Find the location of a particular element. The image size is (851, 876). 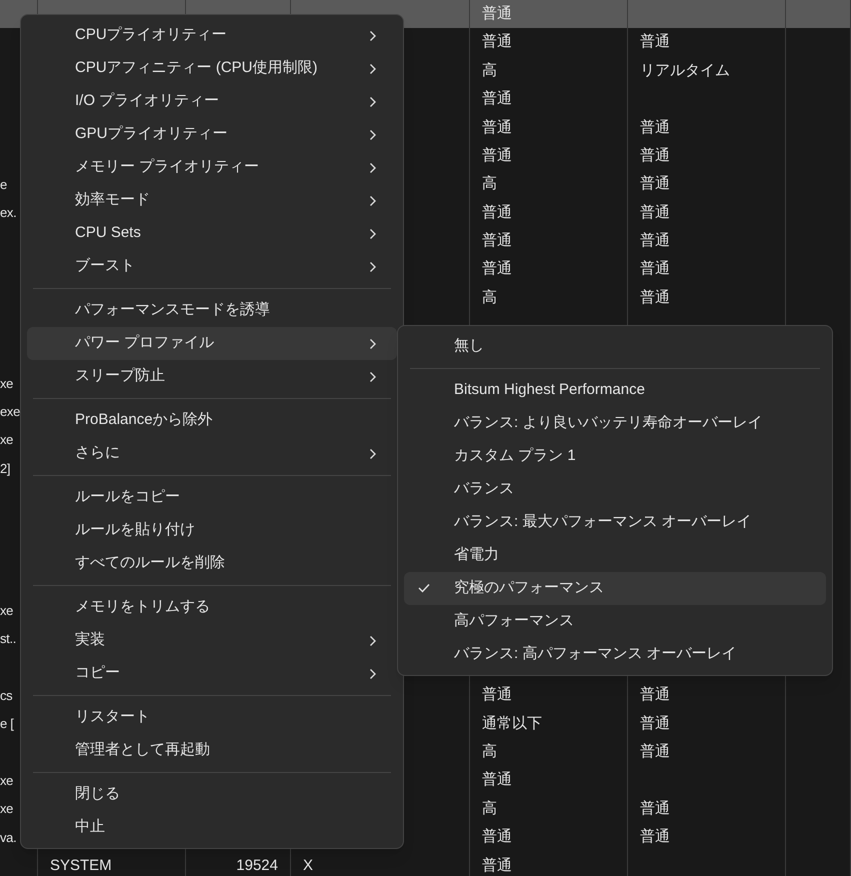

menu-item: コピー is located at coordinates (212, 673).